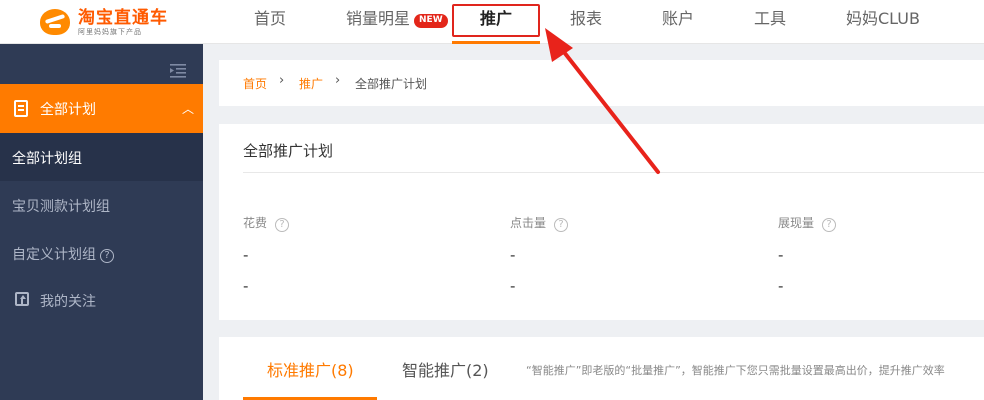 The image size is (984, 400). Describe the element at coordinates (68, 110) in the screenshot. I see `sidebar-section-label: 全部计划` at that location.